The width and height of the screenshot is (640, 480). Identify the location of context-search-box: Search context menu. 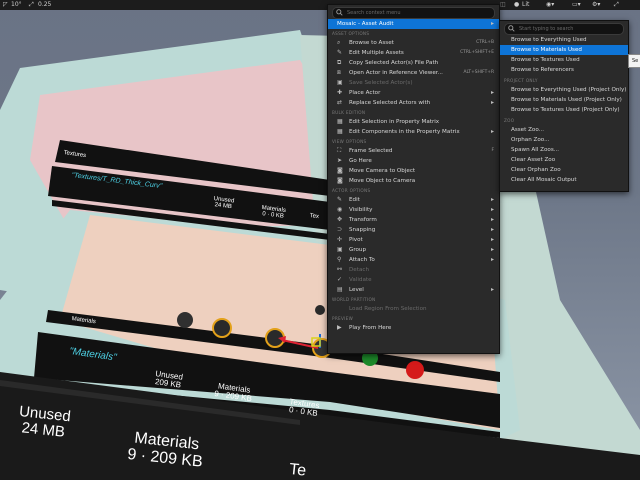
(413, 13).